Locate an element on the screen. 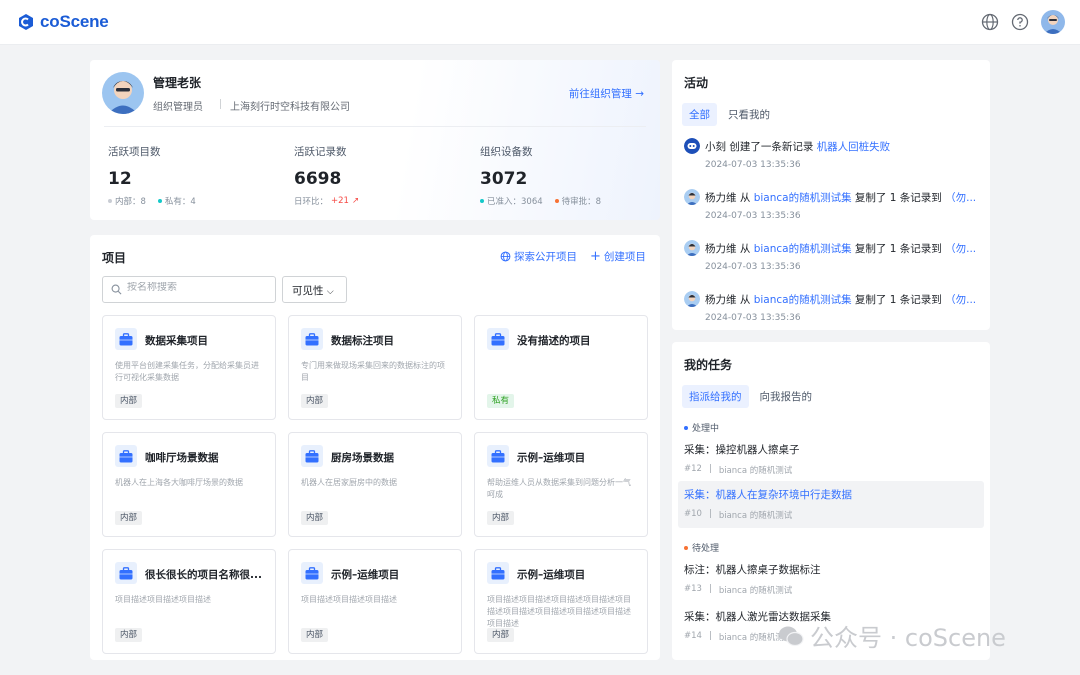  group-in-progress: 处理中 is located at coordinates (701, 427).